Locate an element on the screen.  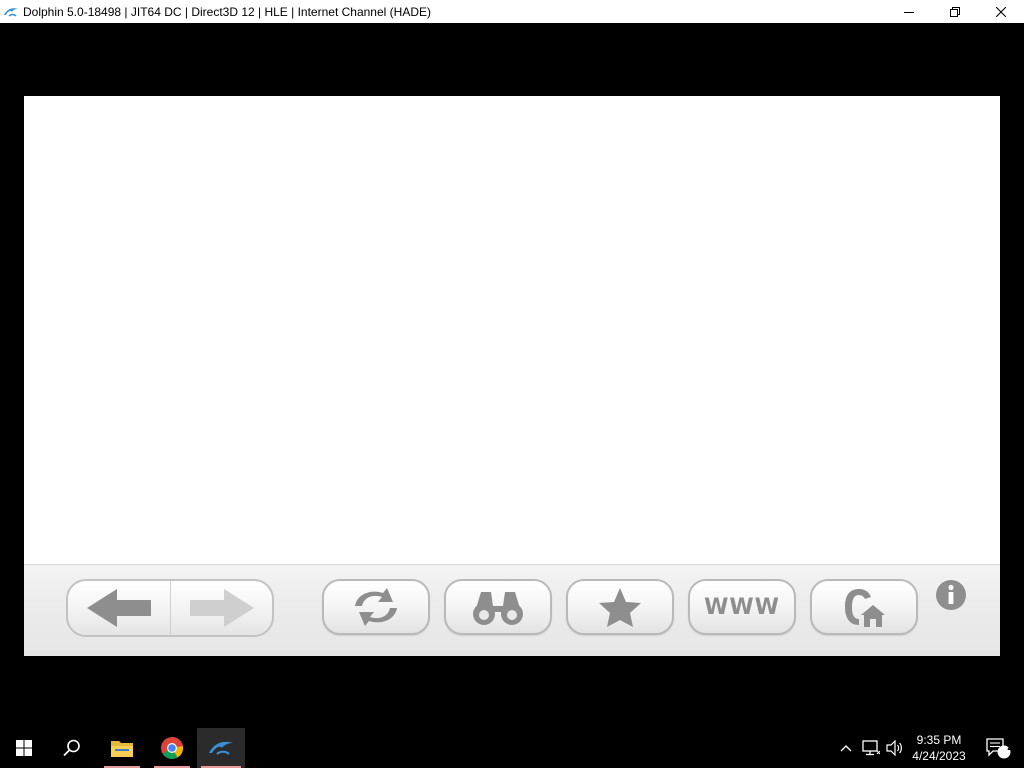
network-icon is located at coordinates (871, 748).